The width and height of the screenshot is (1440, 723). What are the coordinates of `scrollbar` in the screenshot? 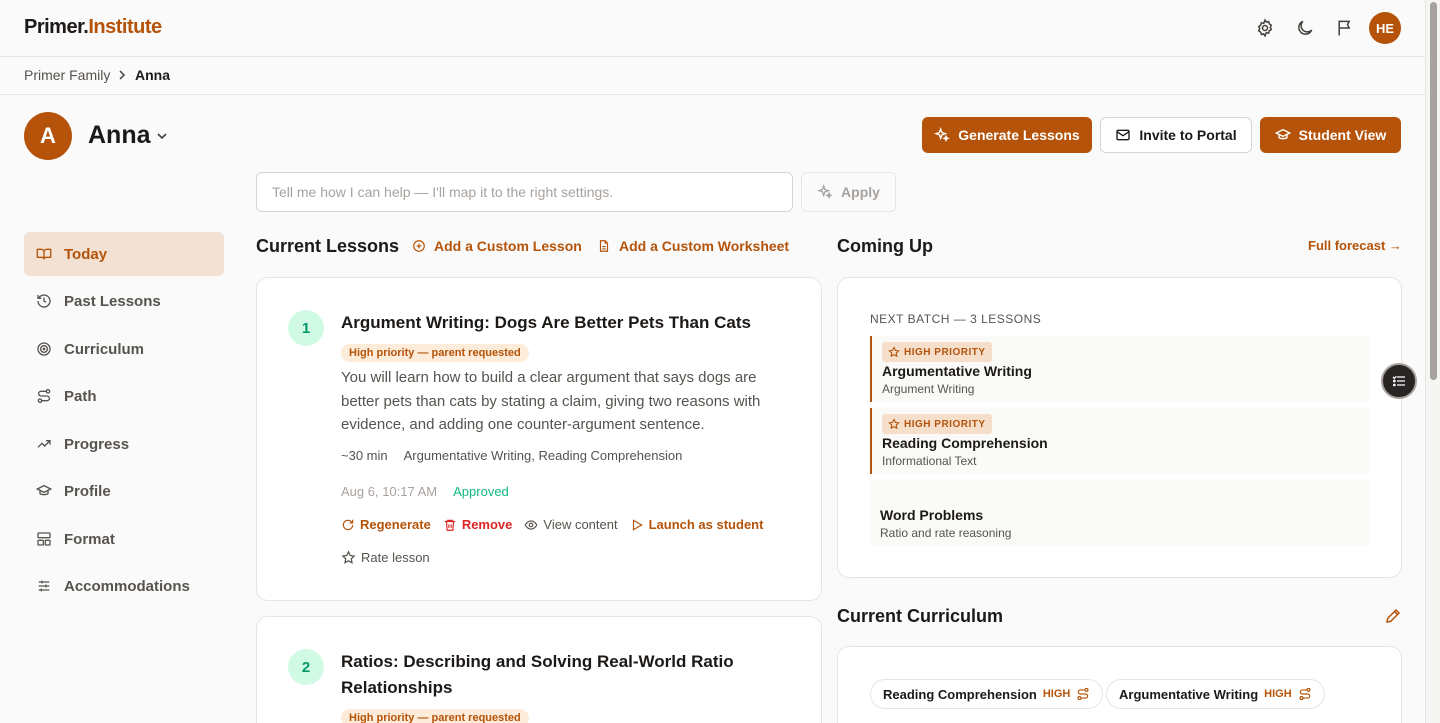 It's located at (1432, 361).